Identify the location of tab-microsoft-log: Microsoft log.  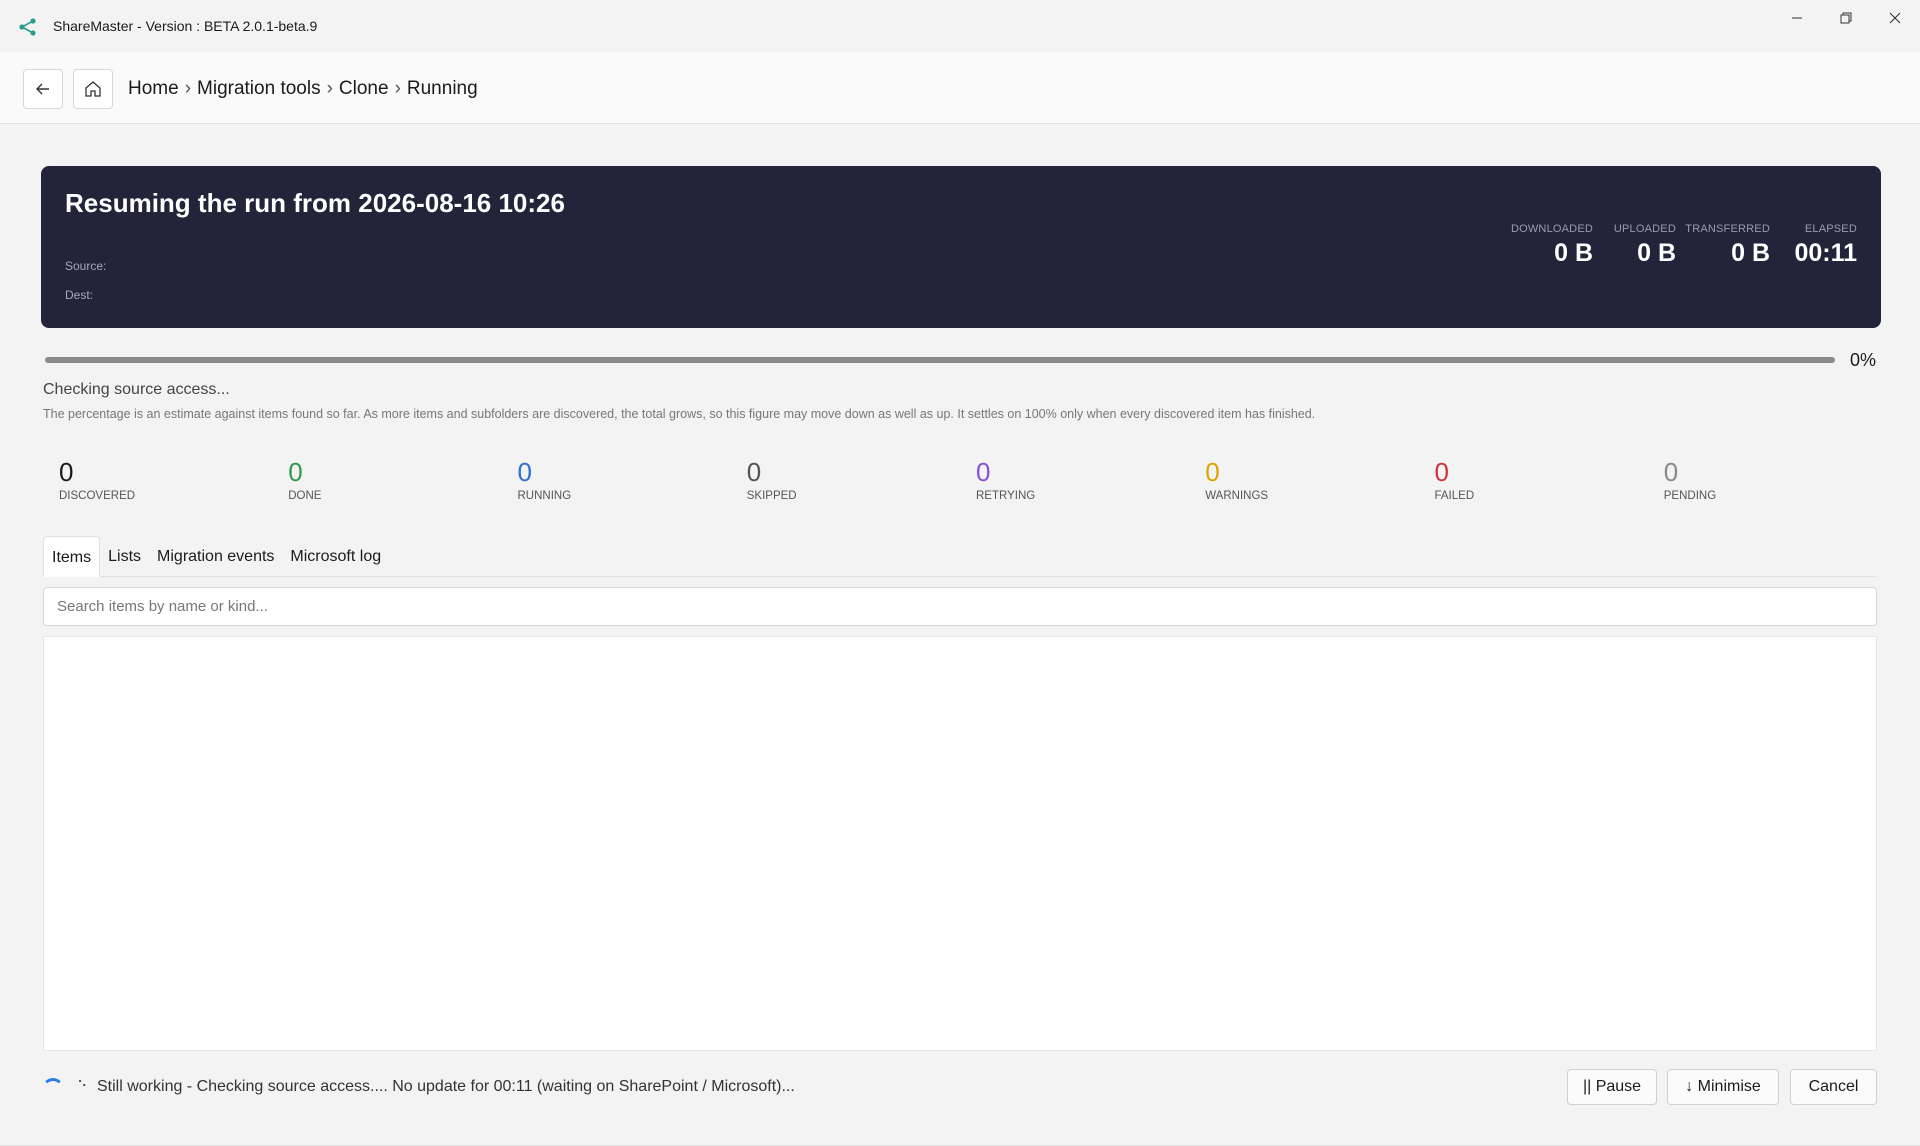
(335, 556).